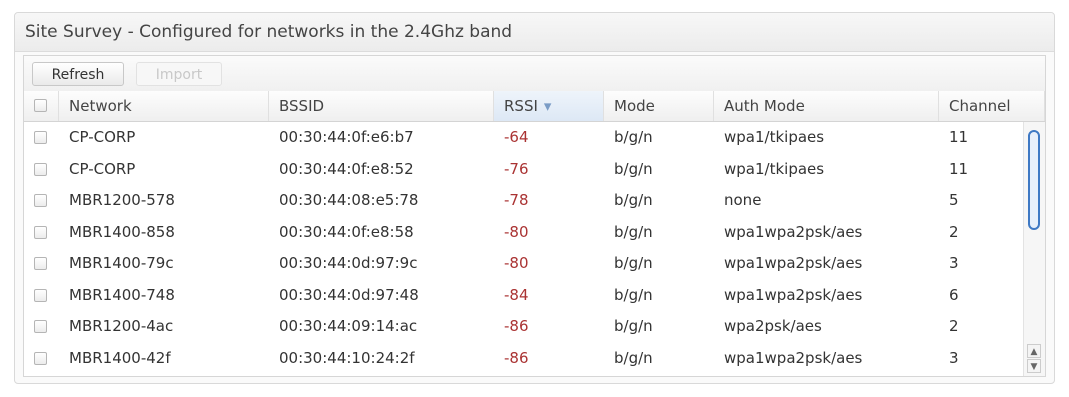 The width and height of the screenshot is (1069, 397). Describe the element at coordinates (516, 294) in the screenshot. I see `cell-rssi: -84` at that location.